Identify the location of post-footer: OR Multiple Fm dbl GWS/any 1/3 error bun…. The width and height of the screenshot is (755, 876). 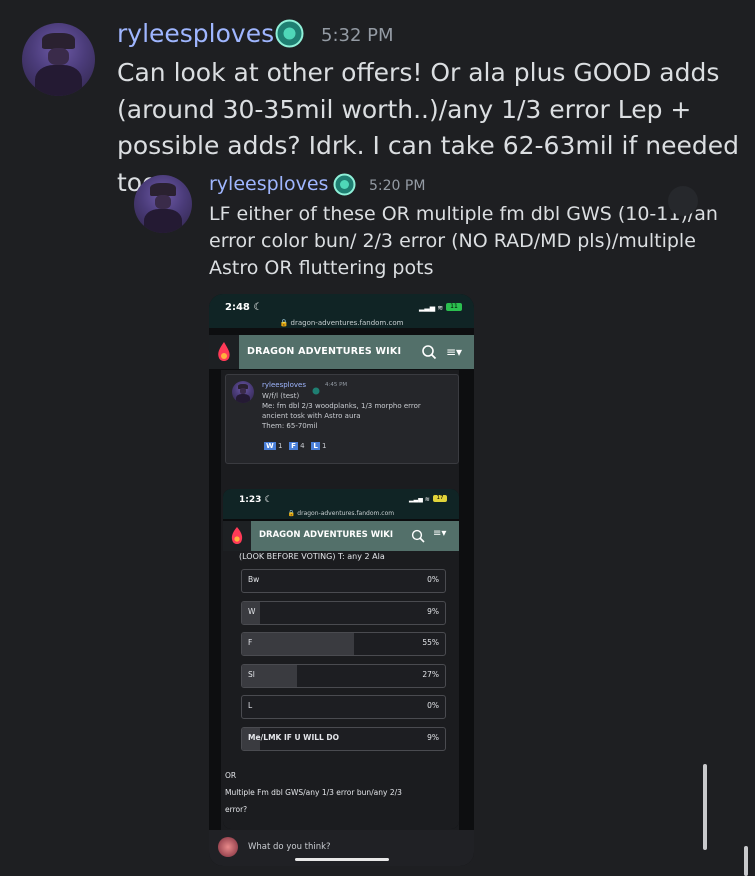
(313, 792).